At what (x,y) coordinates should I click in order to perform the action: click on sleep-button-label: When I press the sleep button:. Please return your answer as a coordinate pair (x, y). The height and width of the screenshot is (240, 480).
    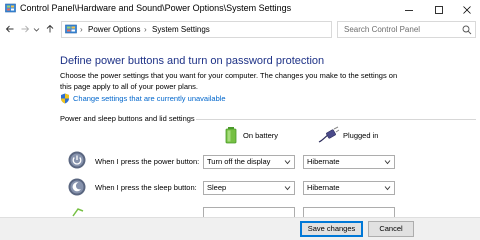
    Looking at the image, I should click on (146, 187).